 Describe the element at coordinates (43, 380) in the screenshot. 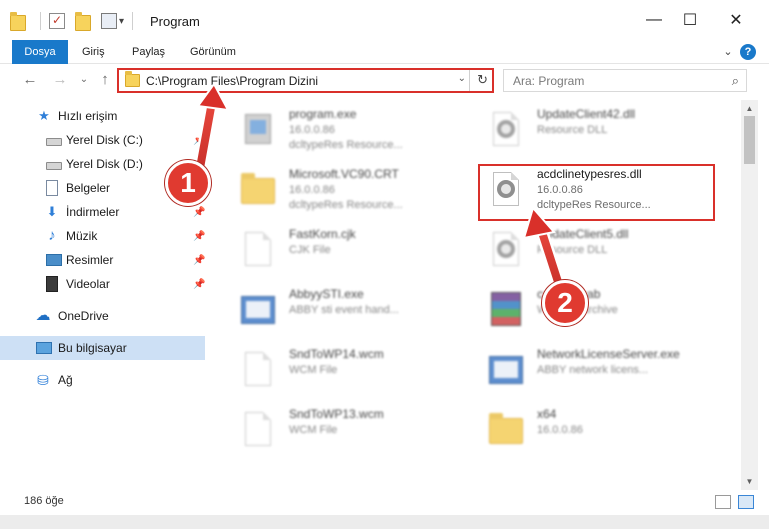

I see `network-icon: ⛁` at that location.